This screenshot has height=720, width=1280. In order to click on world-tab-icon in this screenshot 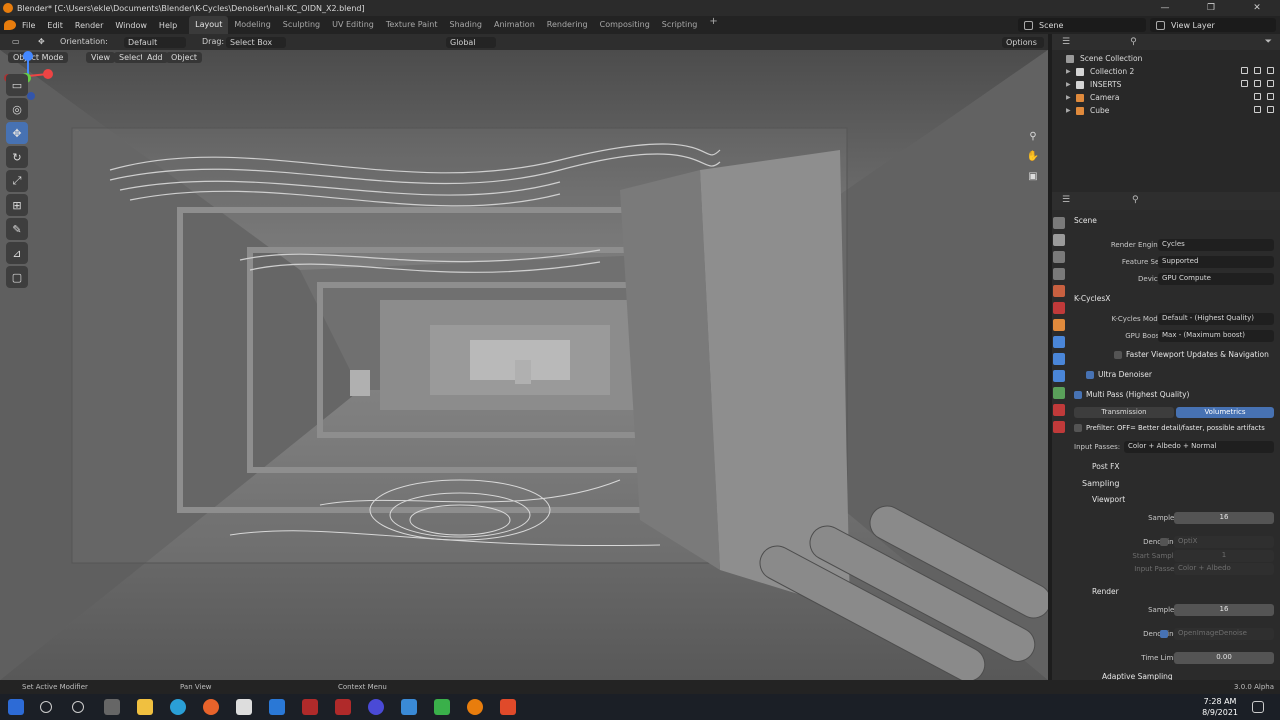, I will do `click(1059, 308)`.